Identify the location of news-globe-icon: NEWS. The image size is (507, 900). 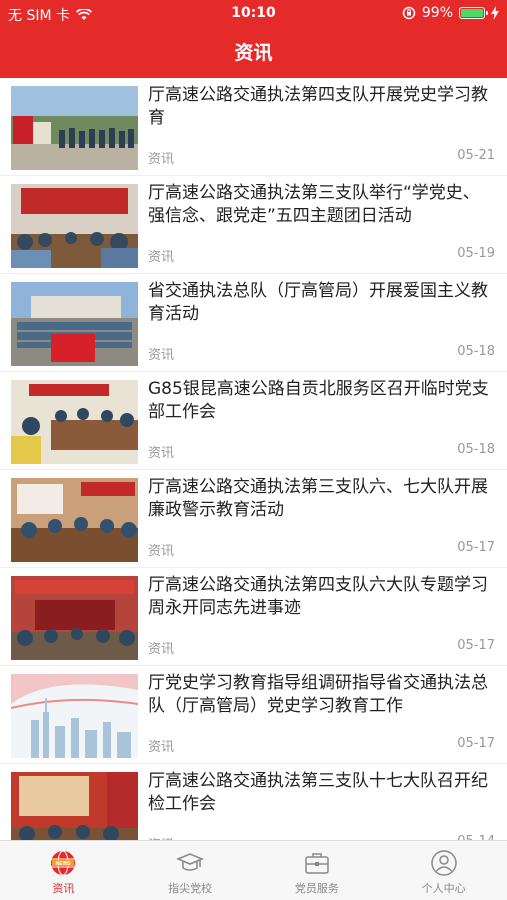
(63, 863).